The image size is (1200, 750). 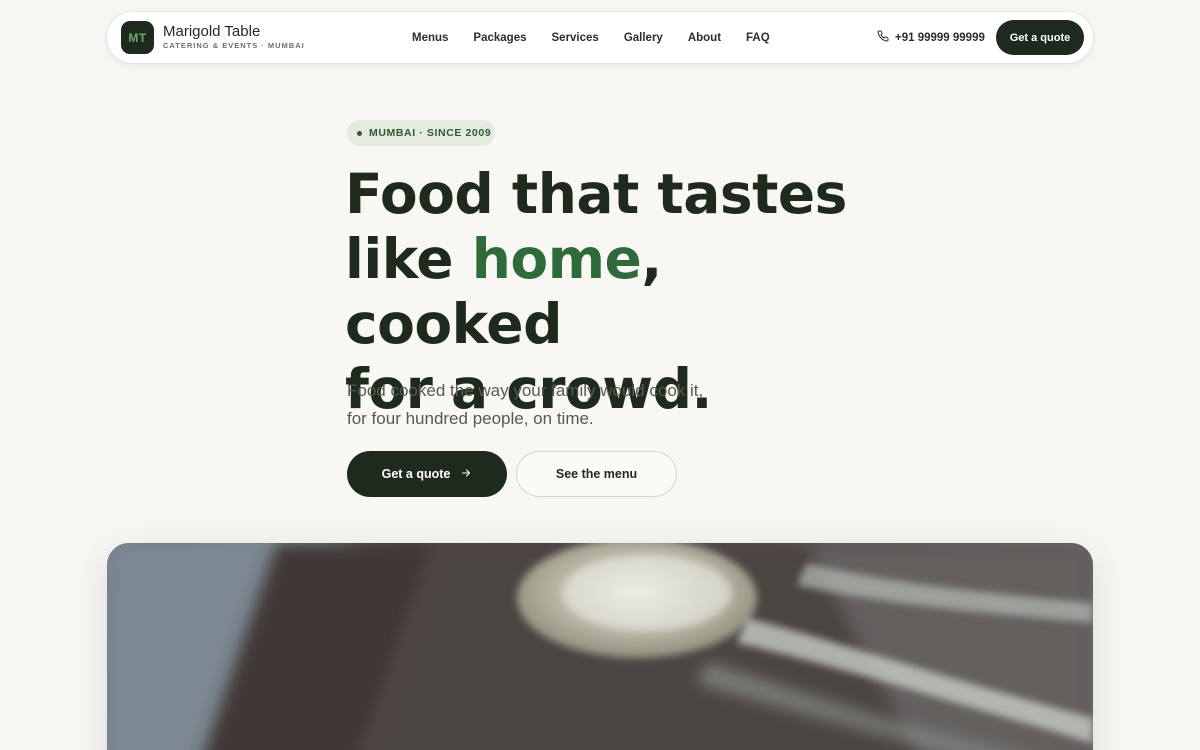 I want to click on phone-link: +91 99999 99999, so click(x=931, y=37).